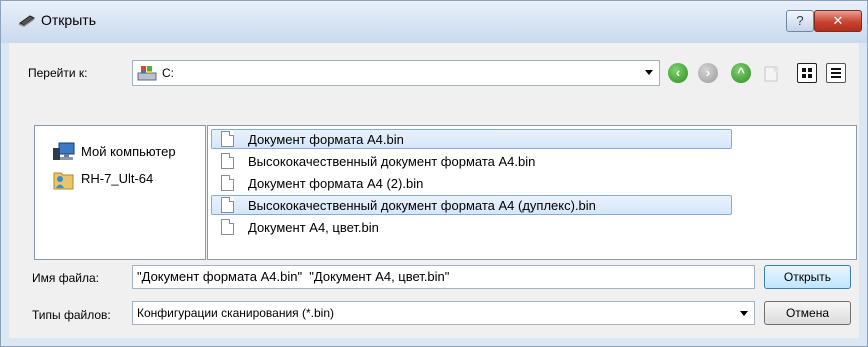  I want to click on cancel-button: Отмена, so click(807, 313).